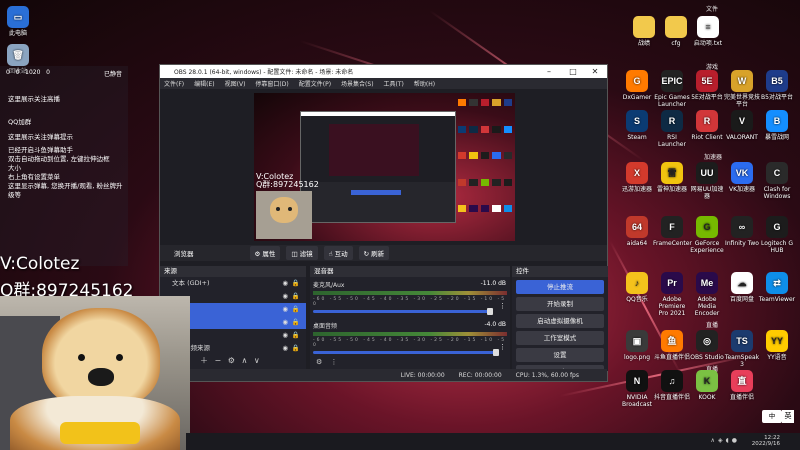 The image size is (800, 450). I want to click on desktop-icon-kook: K KOOK, so click(707, 385).